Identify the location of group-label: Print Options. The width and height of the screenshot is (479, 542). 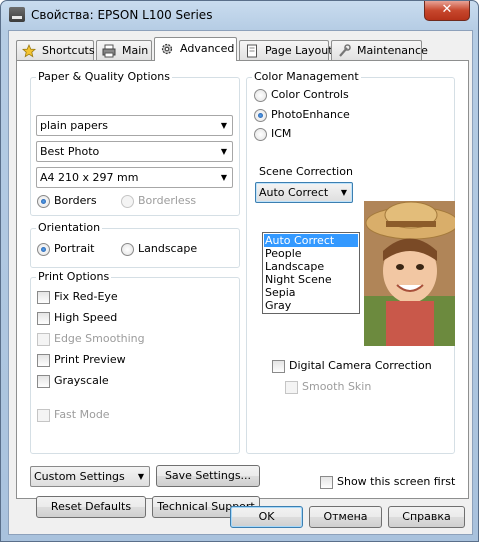
(74, 276).